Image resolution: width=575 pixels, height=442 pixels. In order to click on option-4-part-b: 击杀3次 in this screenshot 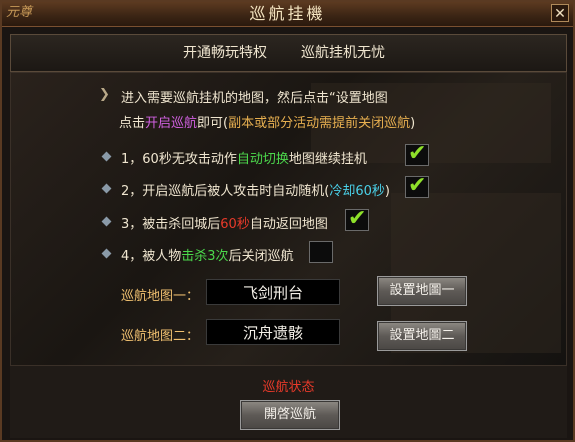, I will do `click(205, 256)`.